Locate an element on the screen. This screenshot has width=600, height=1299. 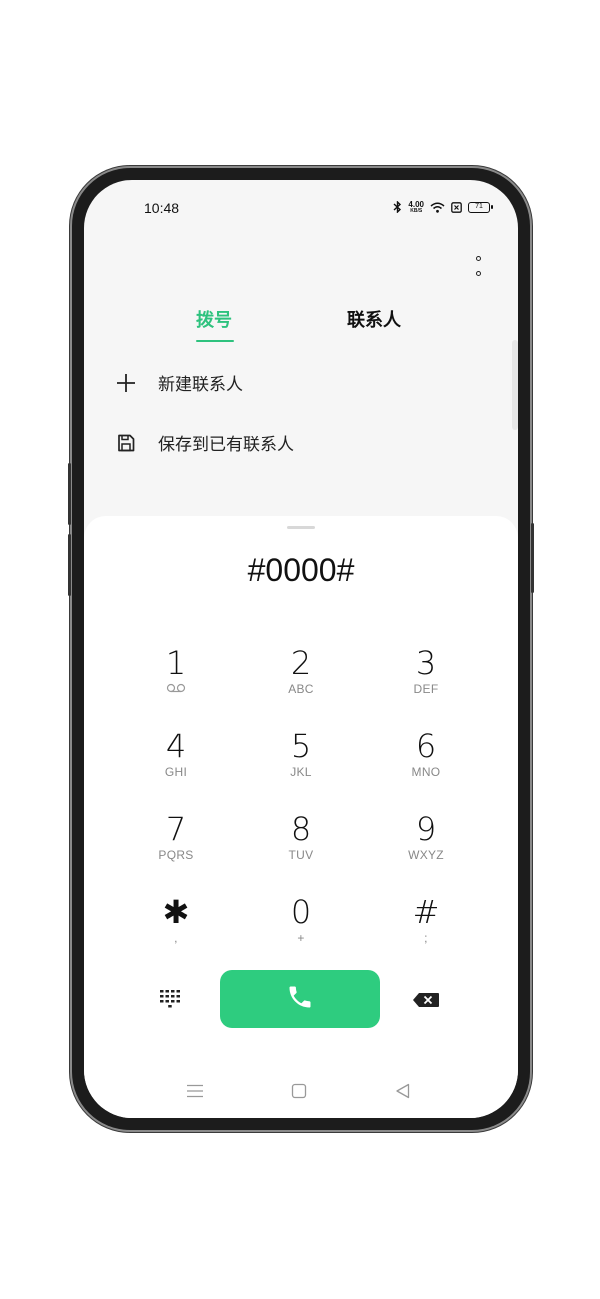
status-icons: 4.00 KB/S 71 is located at coordinates (443, 207).